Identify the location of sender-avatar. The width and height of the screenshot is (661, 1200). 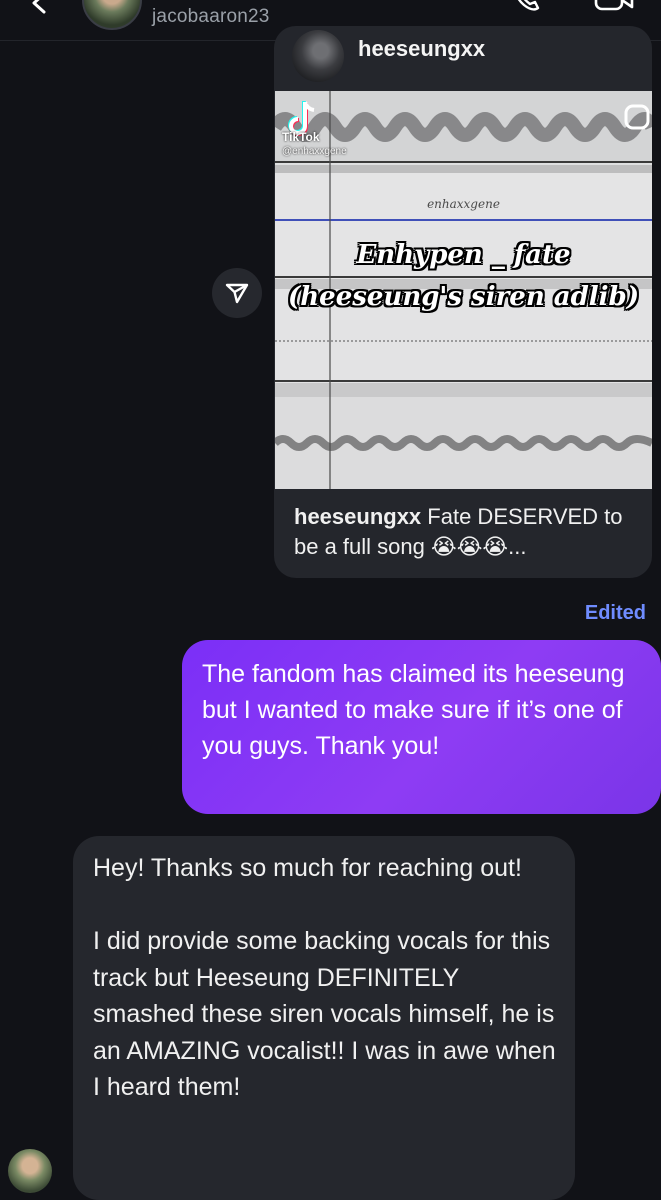
(30, 1171).